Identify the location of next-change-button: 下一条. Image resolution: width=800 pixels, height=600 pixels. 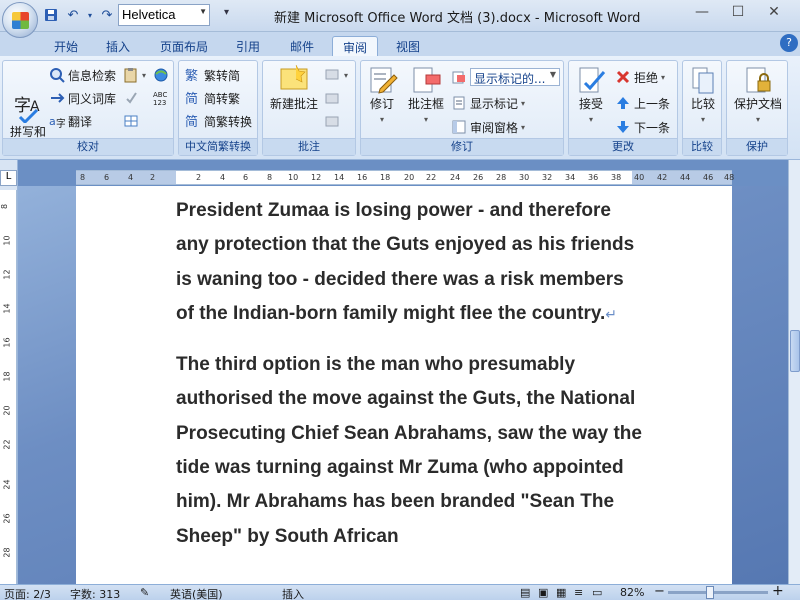
(642, 127).